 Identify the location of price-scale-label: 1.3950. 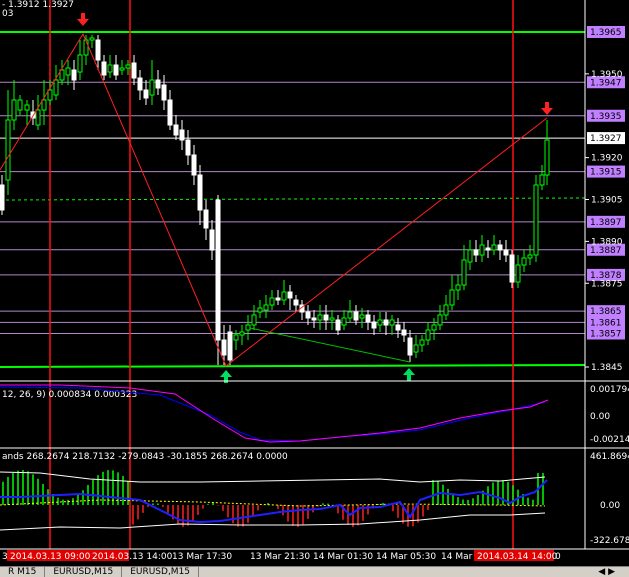
(607, 75).